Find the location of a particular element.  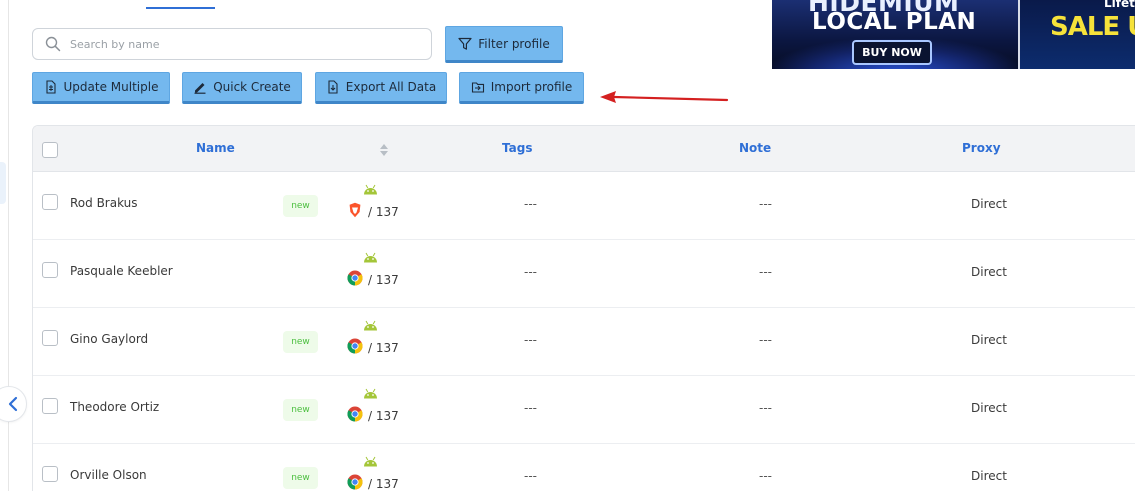

file-edit-icon is located at coordinates (50, 87).